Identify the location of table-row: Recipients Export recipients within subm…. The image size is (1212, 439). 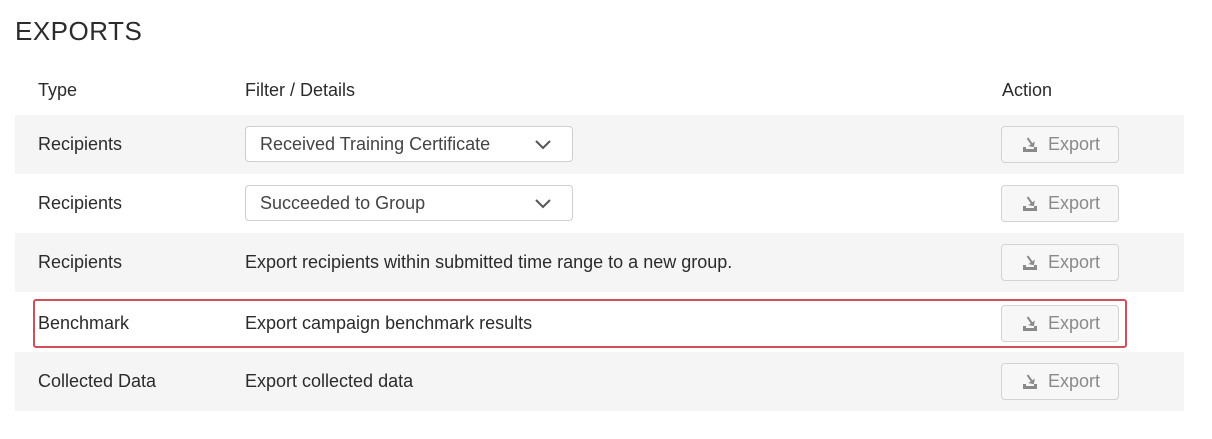
(599, 262).